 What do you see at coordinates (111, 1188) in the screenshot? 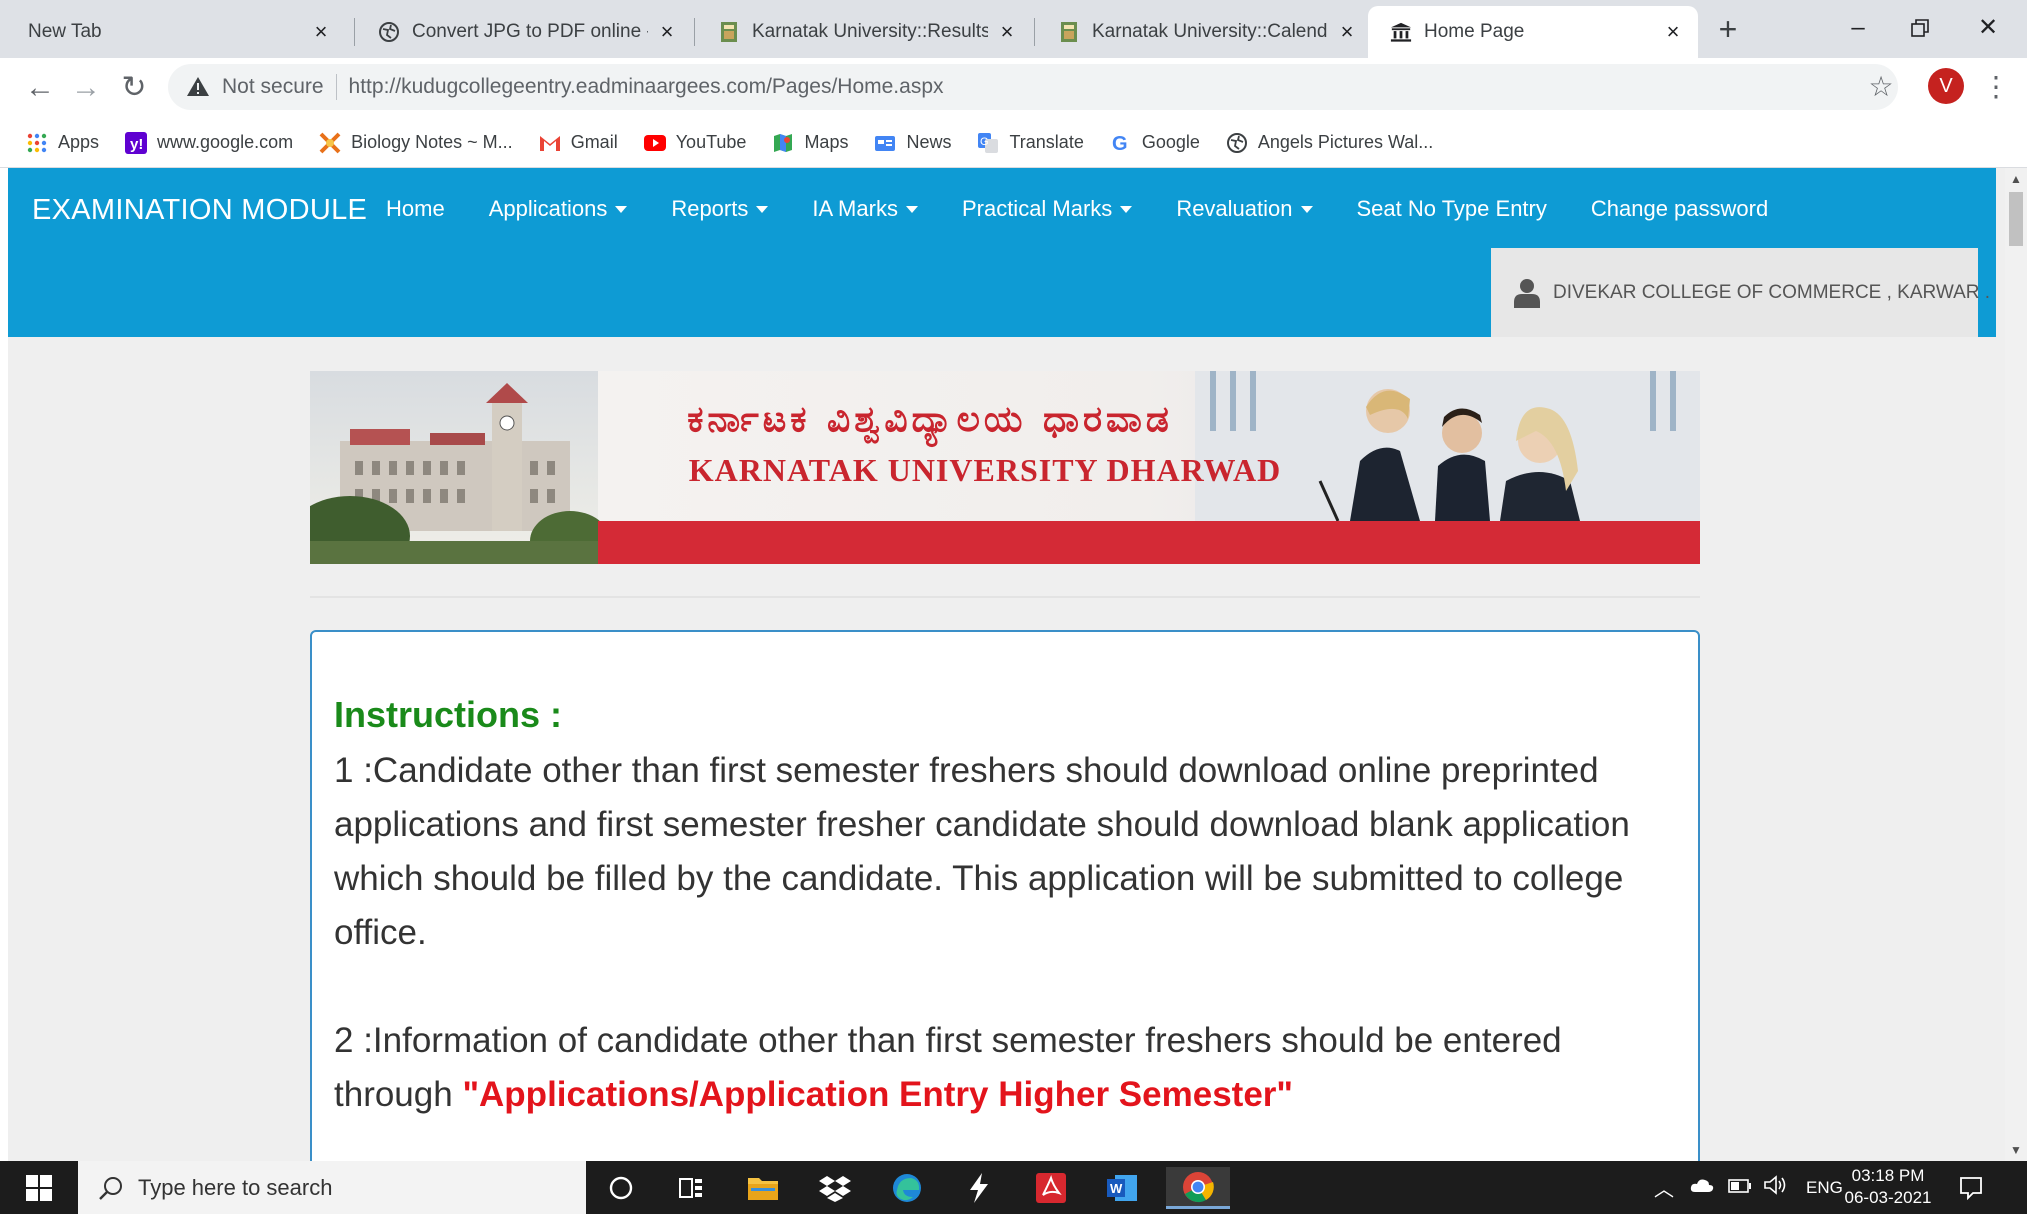
I see `search-icon` at bounding box center [111, 1188].